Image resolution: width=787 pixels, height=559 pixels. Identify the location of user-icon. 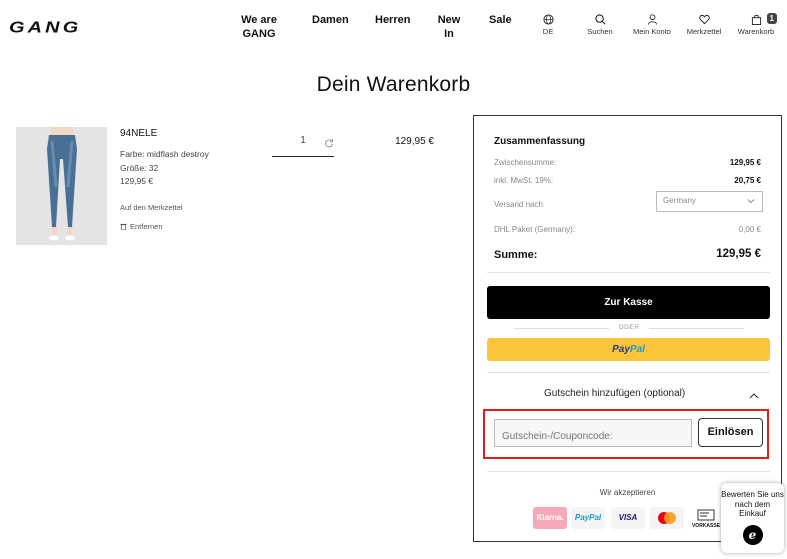
(652, 19).